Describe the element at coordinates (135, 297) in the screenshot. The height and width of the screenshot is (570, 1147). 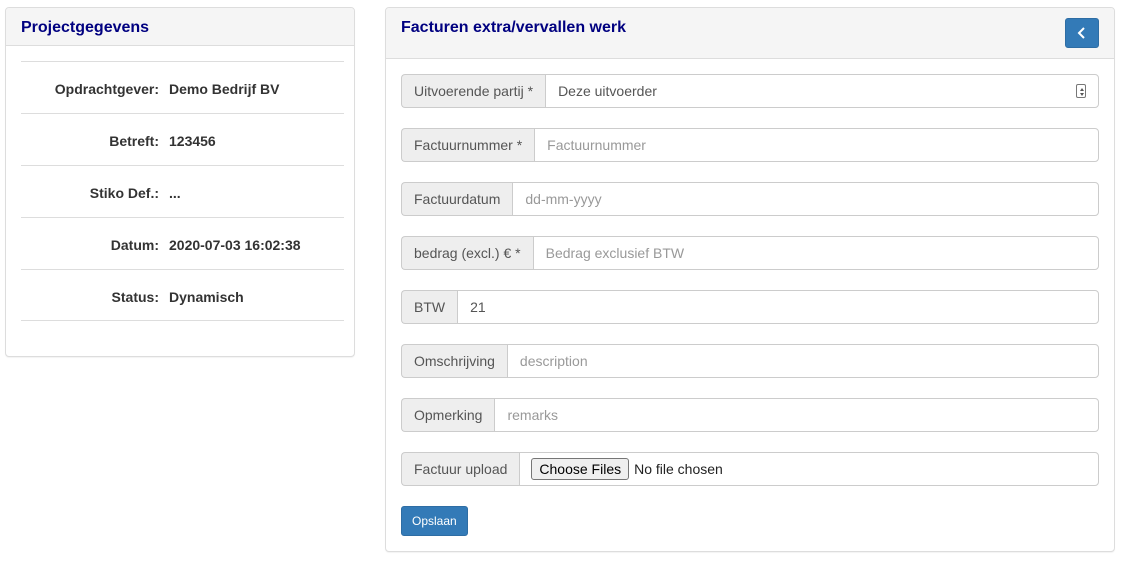
I see `info-label: Status:` at that location.